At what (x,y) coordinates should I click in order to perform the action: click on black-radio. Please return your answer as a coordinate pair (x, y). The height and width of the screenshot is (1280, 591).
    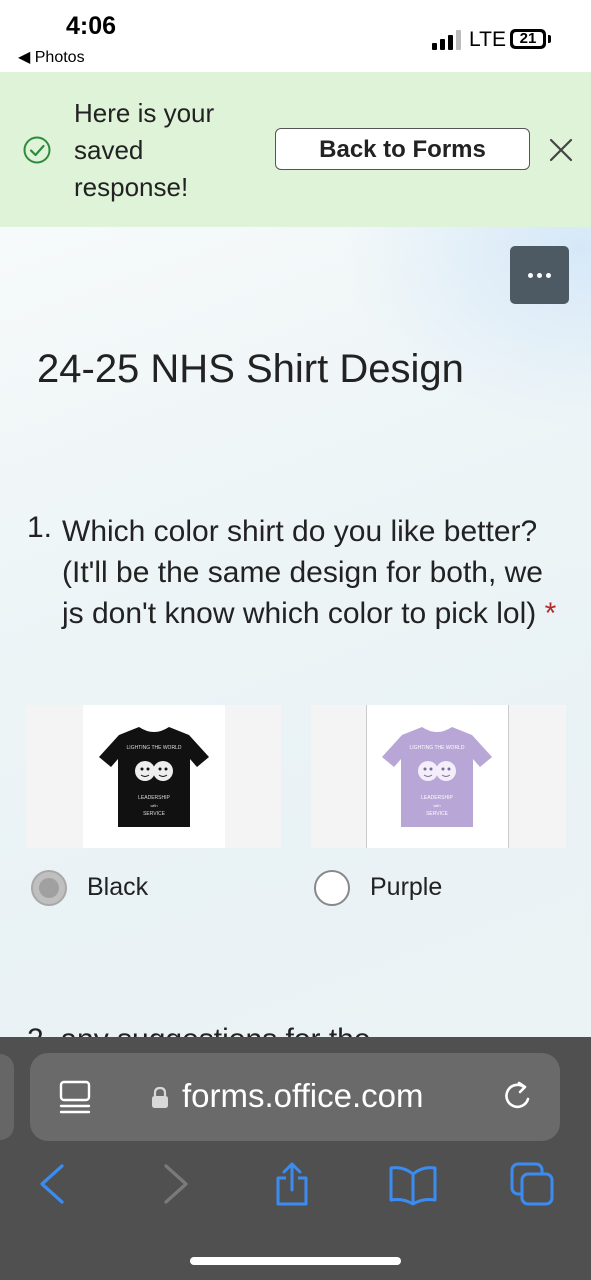
    Looking at the image, I should click on (49, 888).